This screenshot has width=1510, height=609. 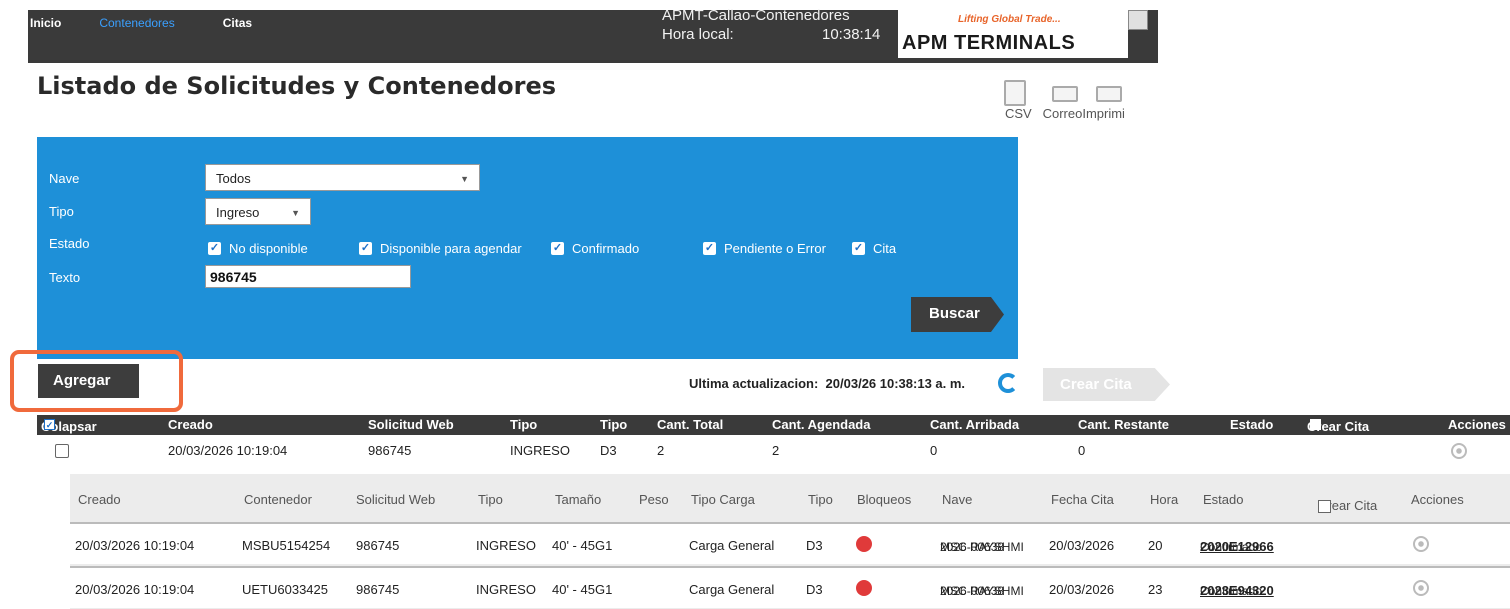 I want to click on cell-restante: 0, so click(x=1082, y=450).